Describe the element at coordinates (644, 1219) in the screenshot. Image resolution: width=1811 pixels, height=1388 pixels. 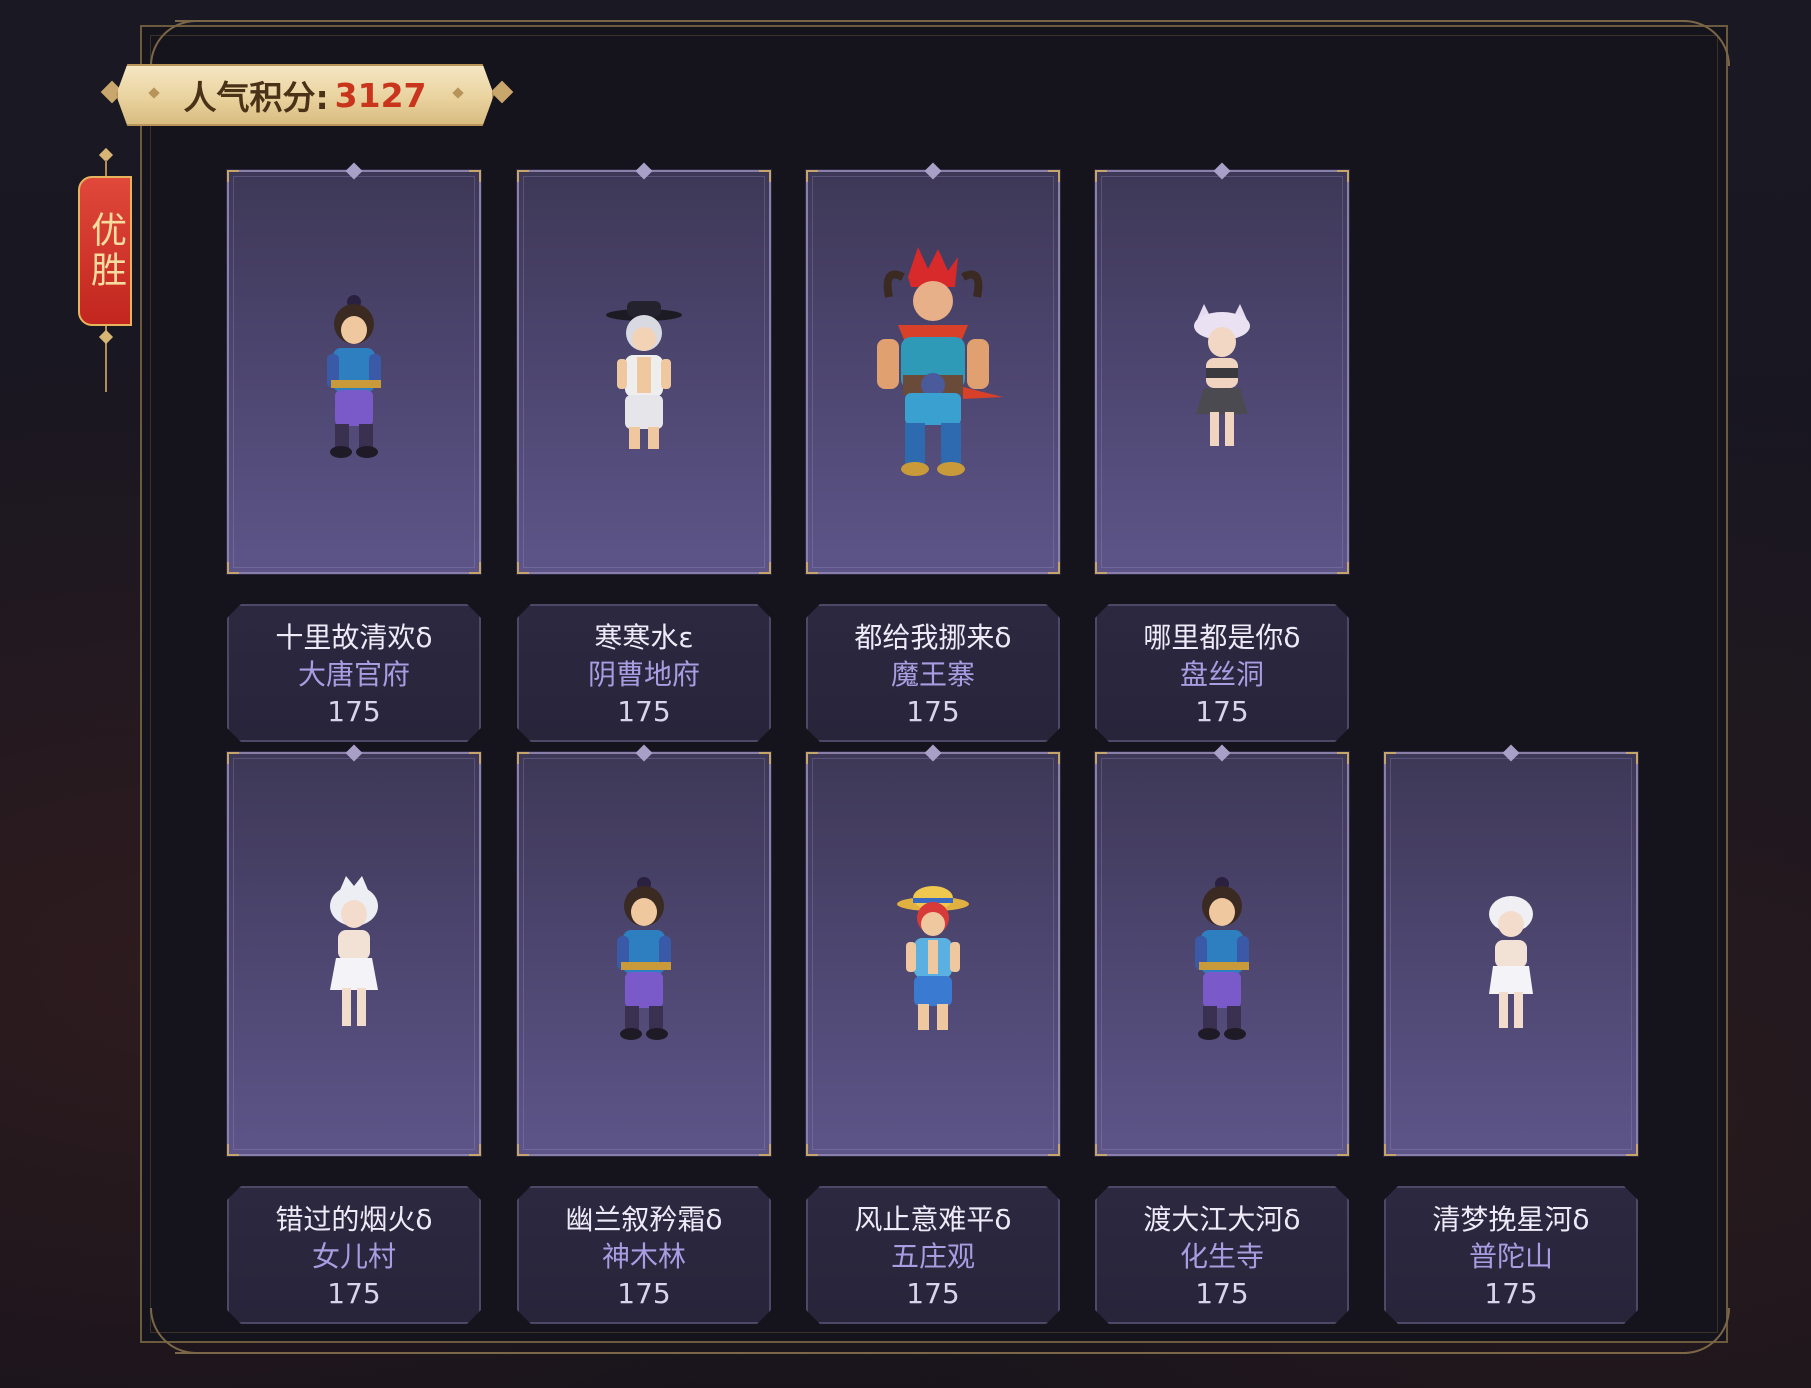
I see `player-name: 幽兰叙矜霜δ` at that location.